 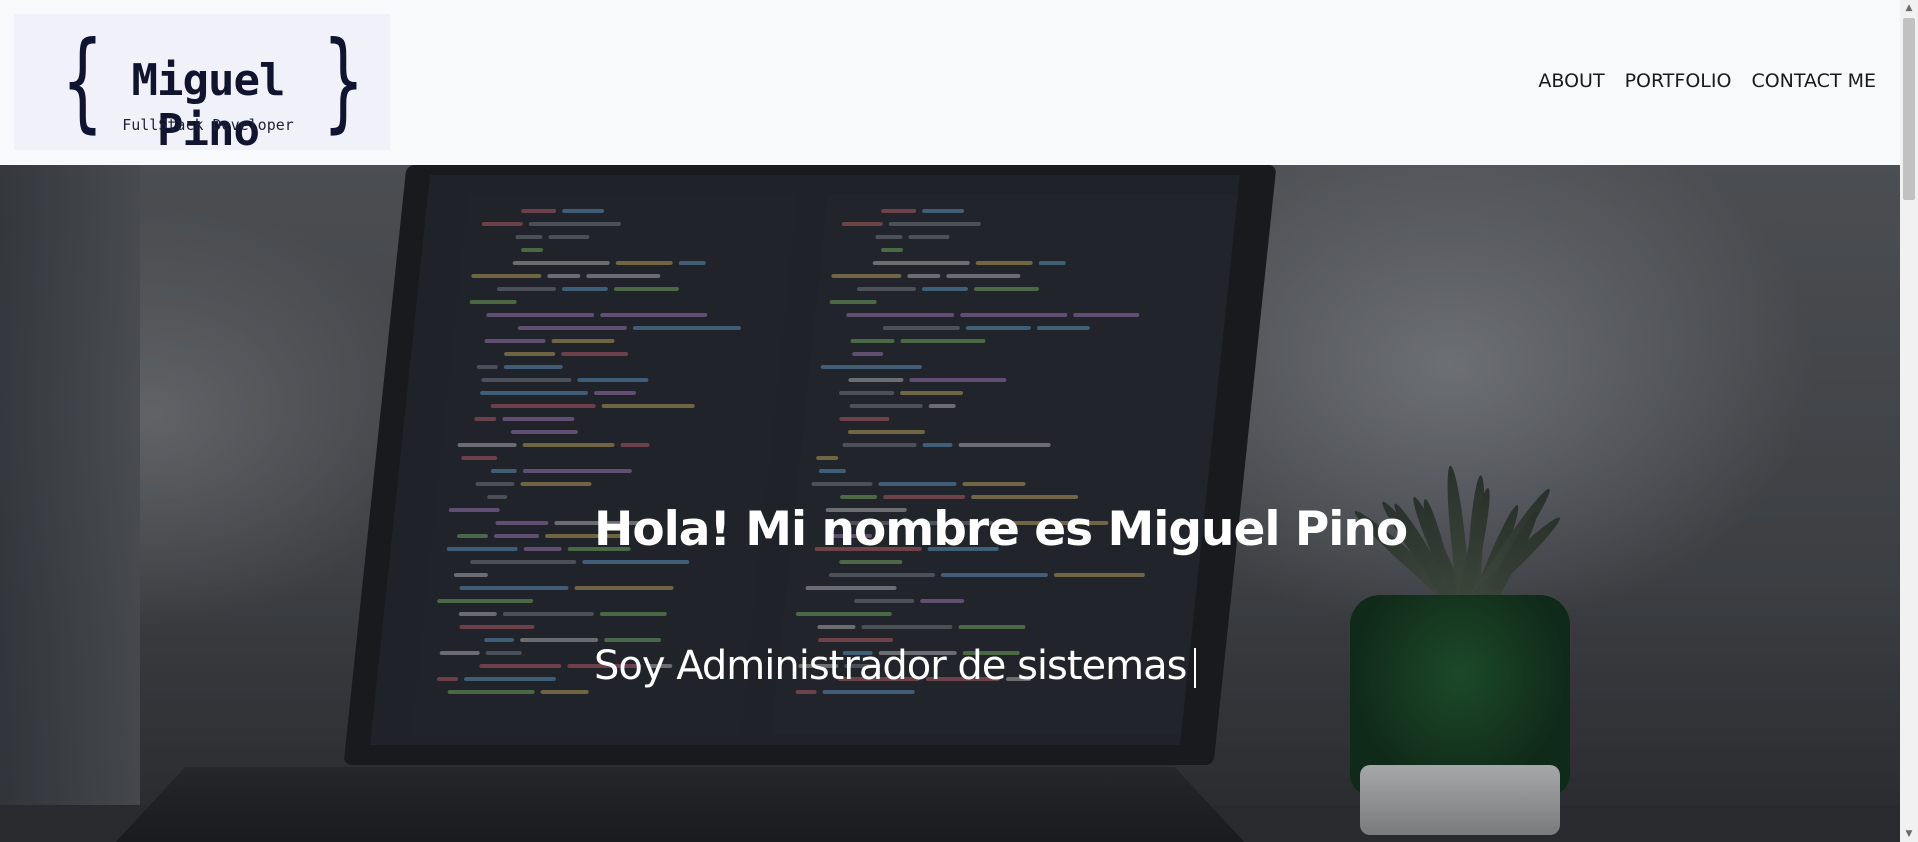 What do you see at coordinates (1909, 8) in the screenshot?
I see `scroll-up-icon: ▲` at bounding box center [1909, 8].